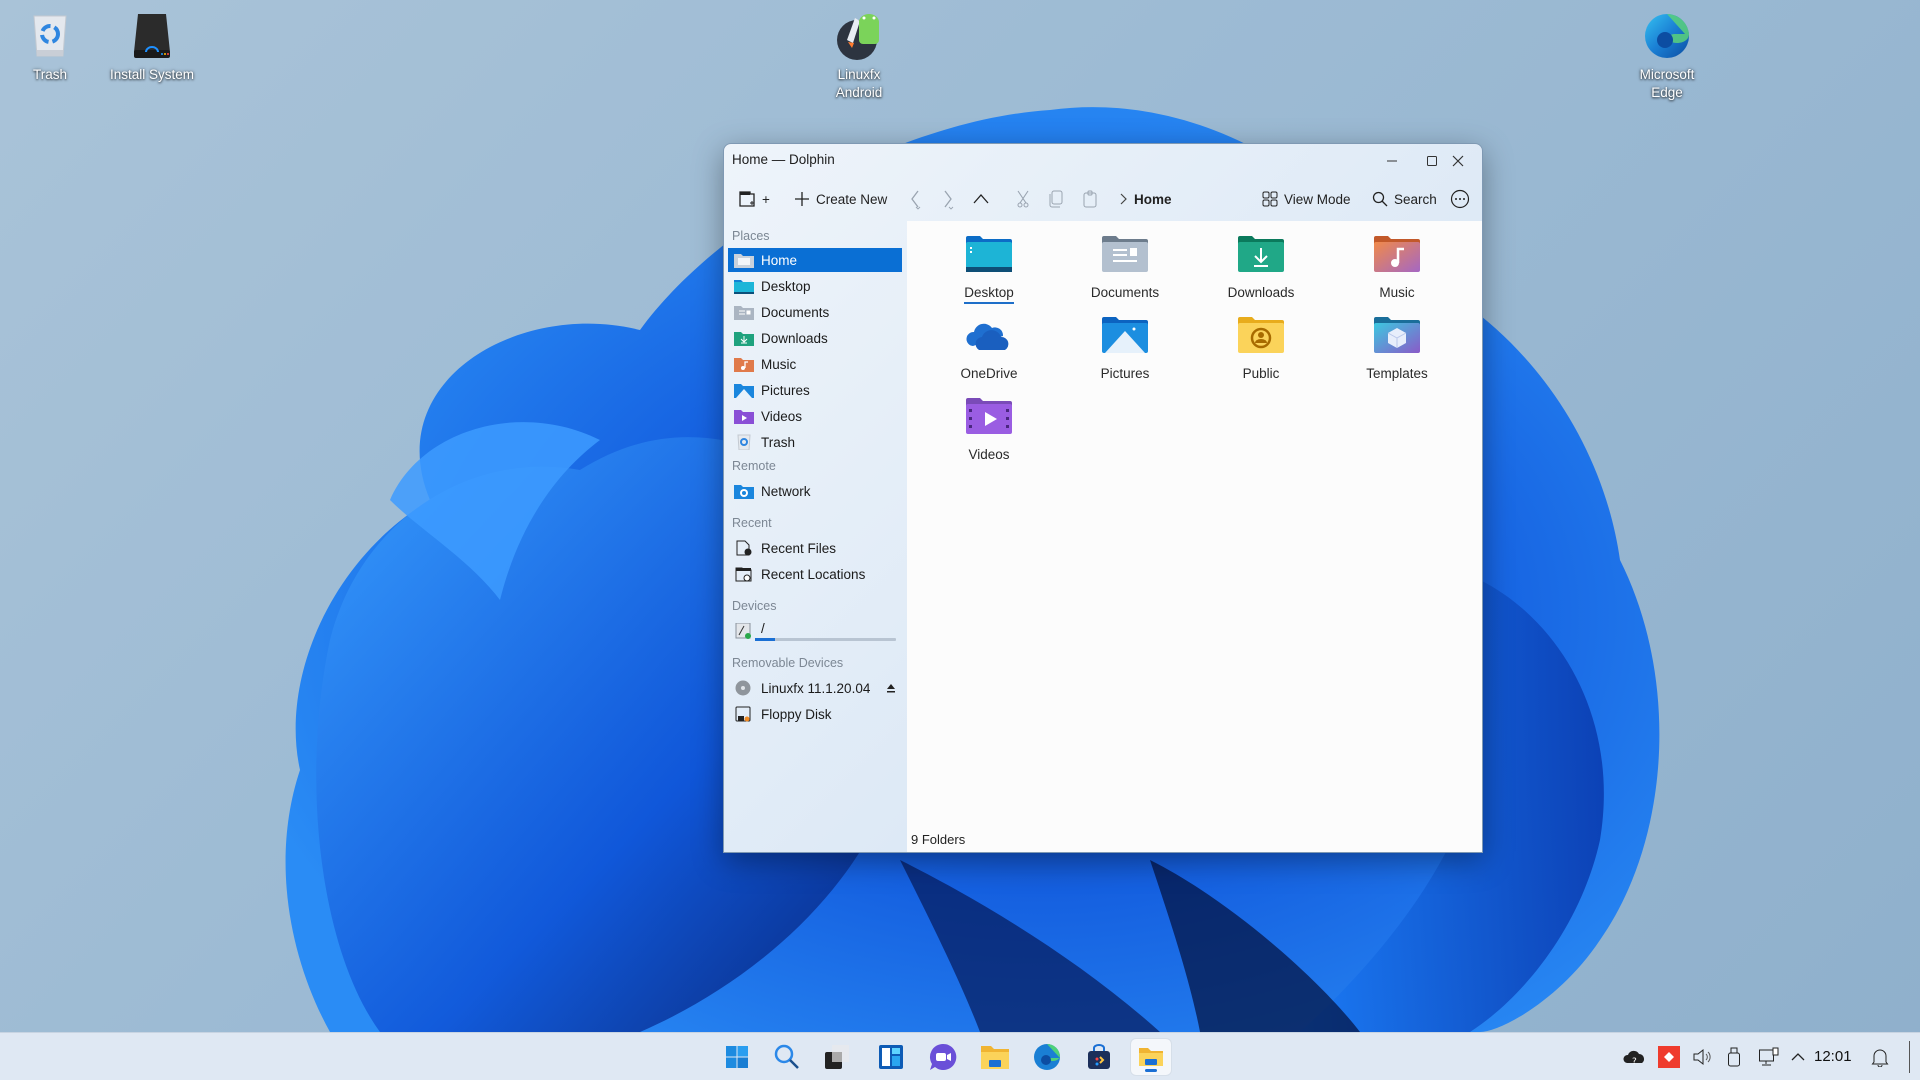 This screenshot has width=1920, height=1080. What do you see at coordinates (1261, 373) in the screenshot?
I see `folder-label: Public` at bounding box center [1261, 373].